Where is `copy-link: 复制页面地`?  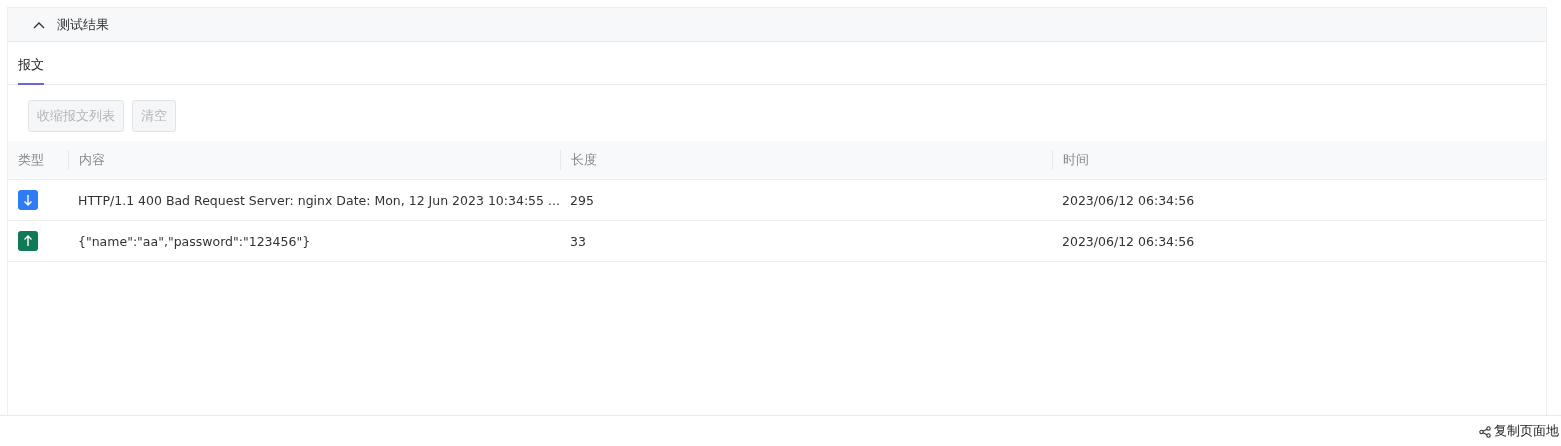
copy-link: 复制页面地 is located at coordinates (1519, 431).